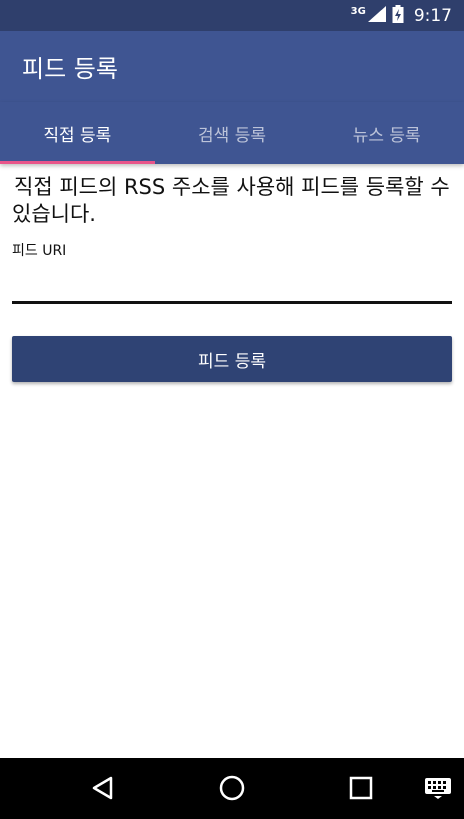  I want to click on recents-icon, so click(361, 788).